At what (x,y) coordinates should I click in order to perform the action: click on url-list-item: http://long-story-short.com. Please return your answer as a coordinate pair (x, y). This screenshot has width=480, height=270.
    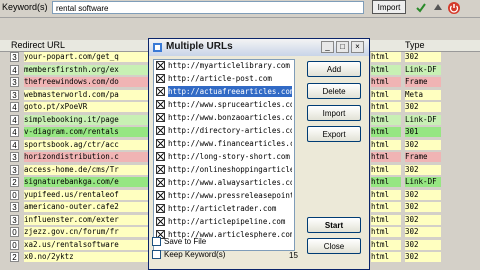
    Looking at the image, I should click on (224, 156).